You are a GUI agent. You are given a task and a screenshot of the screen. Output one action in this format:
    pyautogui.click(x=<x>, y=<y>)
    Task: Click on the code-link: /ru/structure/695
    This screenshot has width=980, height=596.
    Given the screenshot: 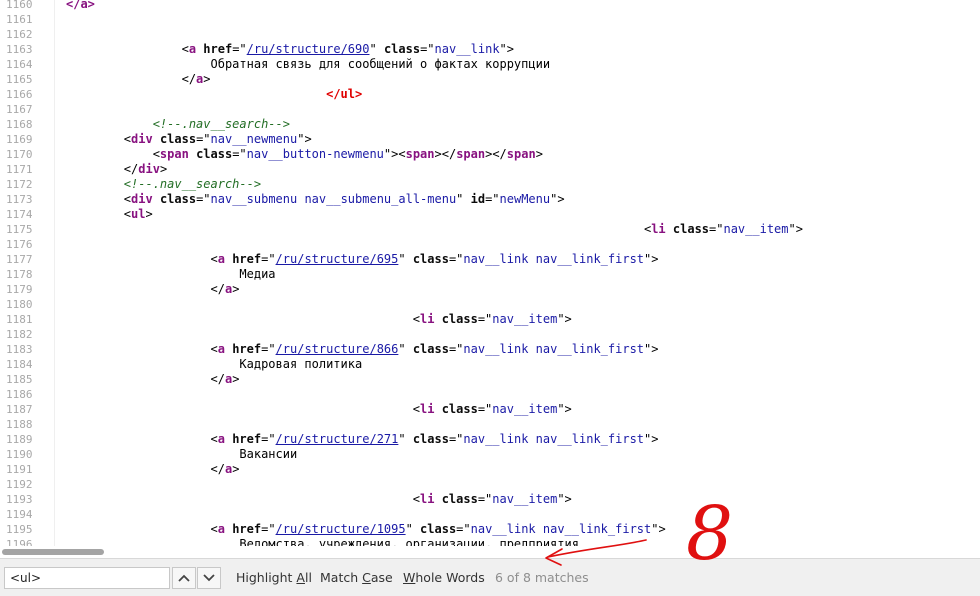 What is the action you would take?
    pyautogui.click(x=337, y=259)
    